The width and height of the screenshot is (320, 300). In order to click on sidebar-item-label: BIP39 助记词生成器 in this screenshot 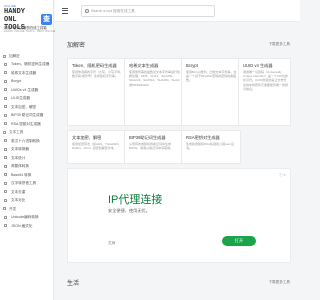, I will do `click(27, 115)`.